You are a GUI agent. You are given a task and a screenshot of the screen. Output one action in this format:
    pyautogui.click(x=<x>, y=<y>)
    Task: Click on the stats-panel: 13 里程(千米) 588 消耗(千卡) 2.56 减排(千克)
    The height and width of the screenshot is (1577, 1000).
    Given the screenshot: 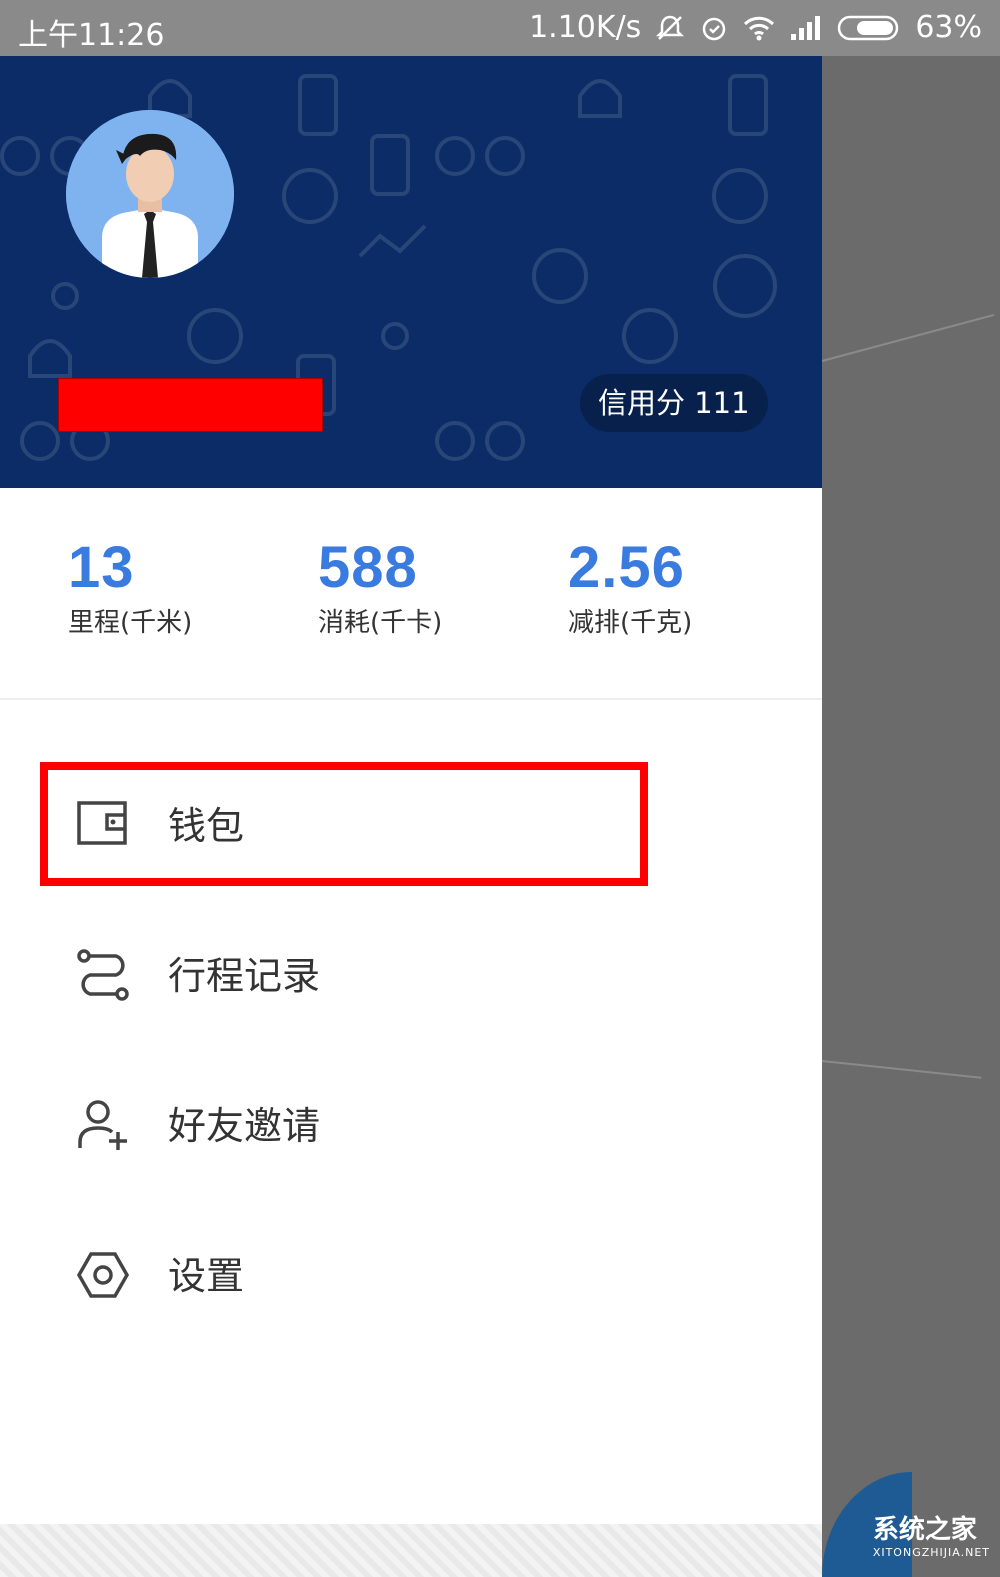 What is the action you would take?
    pyautogui.click(x=411, y=594)
    